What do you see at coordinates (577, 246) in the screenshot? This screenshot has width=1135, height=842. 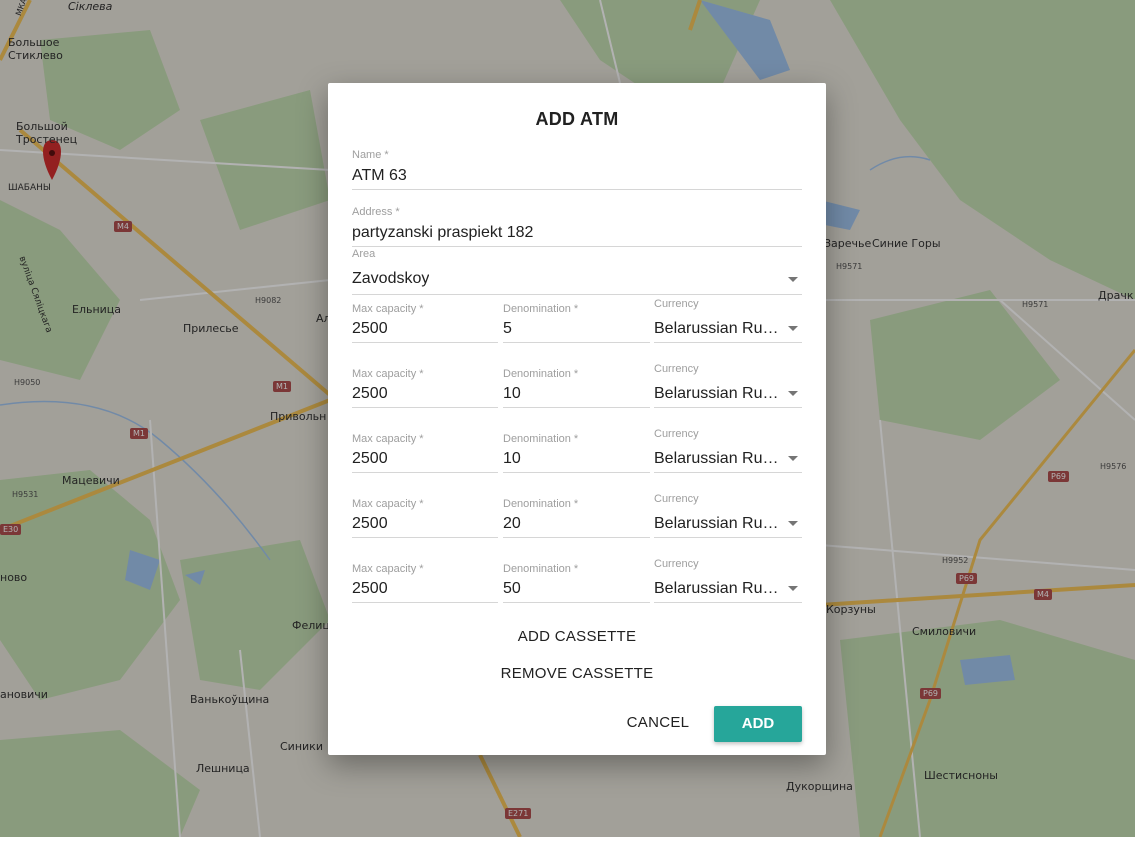 I see `address-underline` at bounding box center [577, 246].